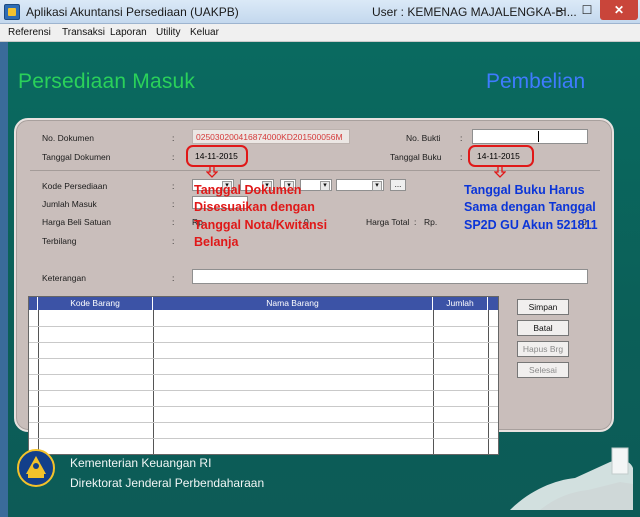 This screenshot has height=517, width=640. I want to click on annotation-left-4: Belanja, so click(216, 242).